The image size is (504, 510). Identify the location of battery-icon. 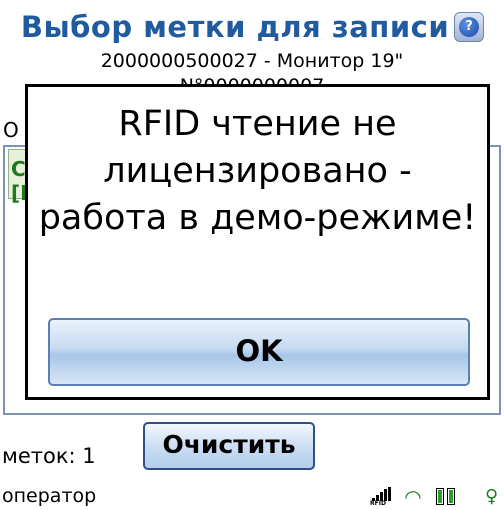
(447, 497).